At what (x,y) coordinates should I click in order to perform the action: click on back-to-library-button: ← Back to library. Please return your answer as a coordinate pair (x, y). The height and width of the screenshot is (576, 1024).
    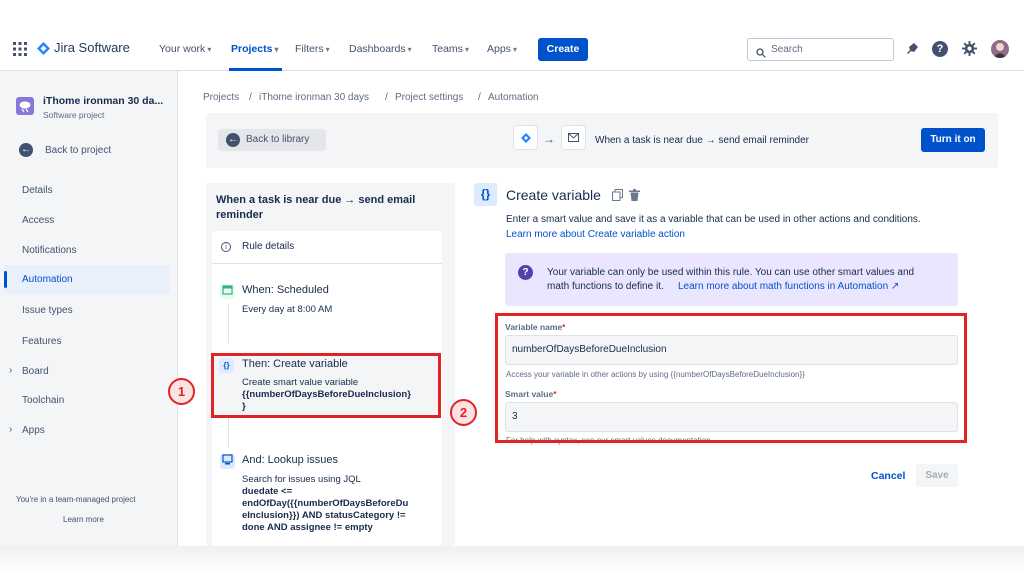
    Looking at the image, I should click on (272, 140).